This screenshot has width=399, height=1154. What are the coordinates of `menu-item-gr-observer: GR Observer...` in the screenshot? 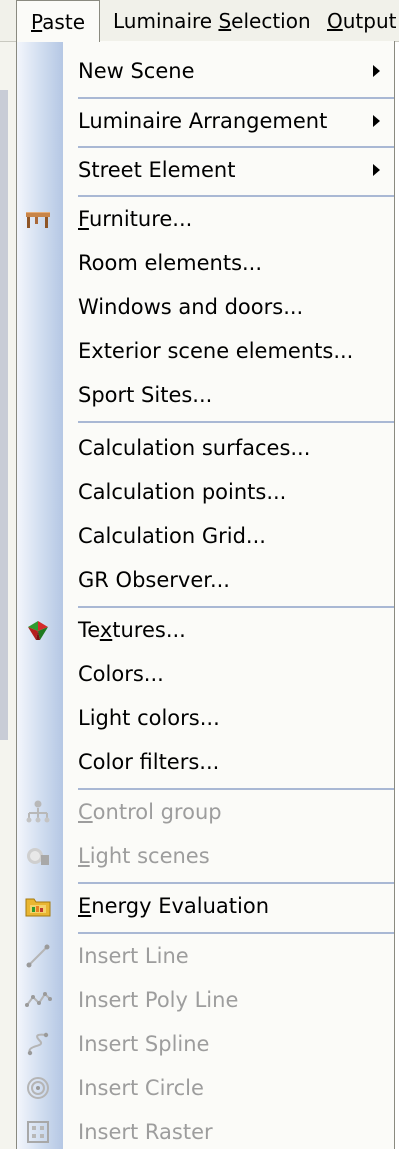 It's located at (205, 580).